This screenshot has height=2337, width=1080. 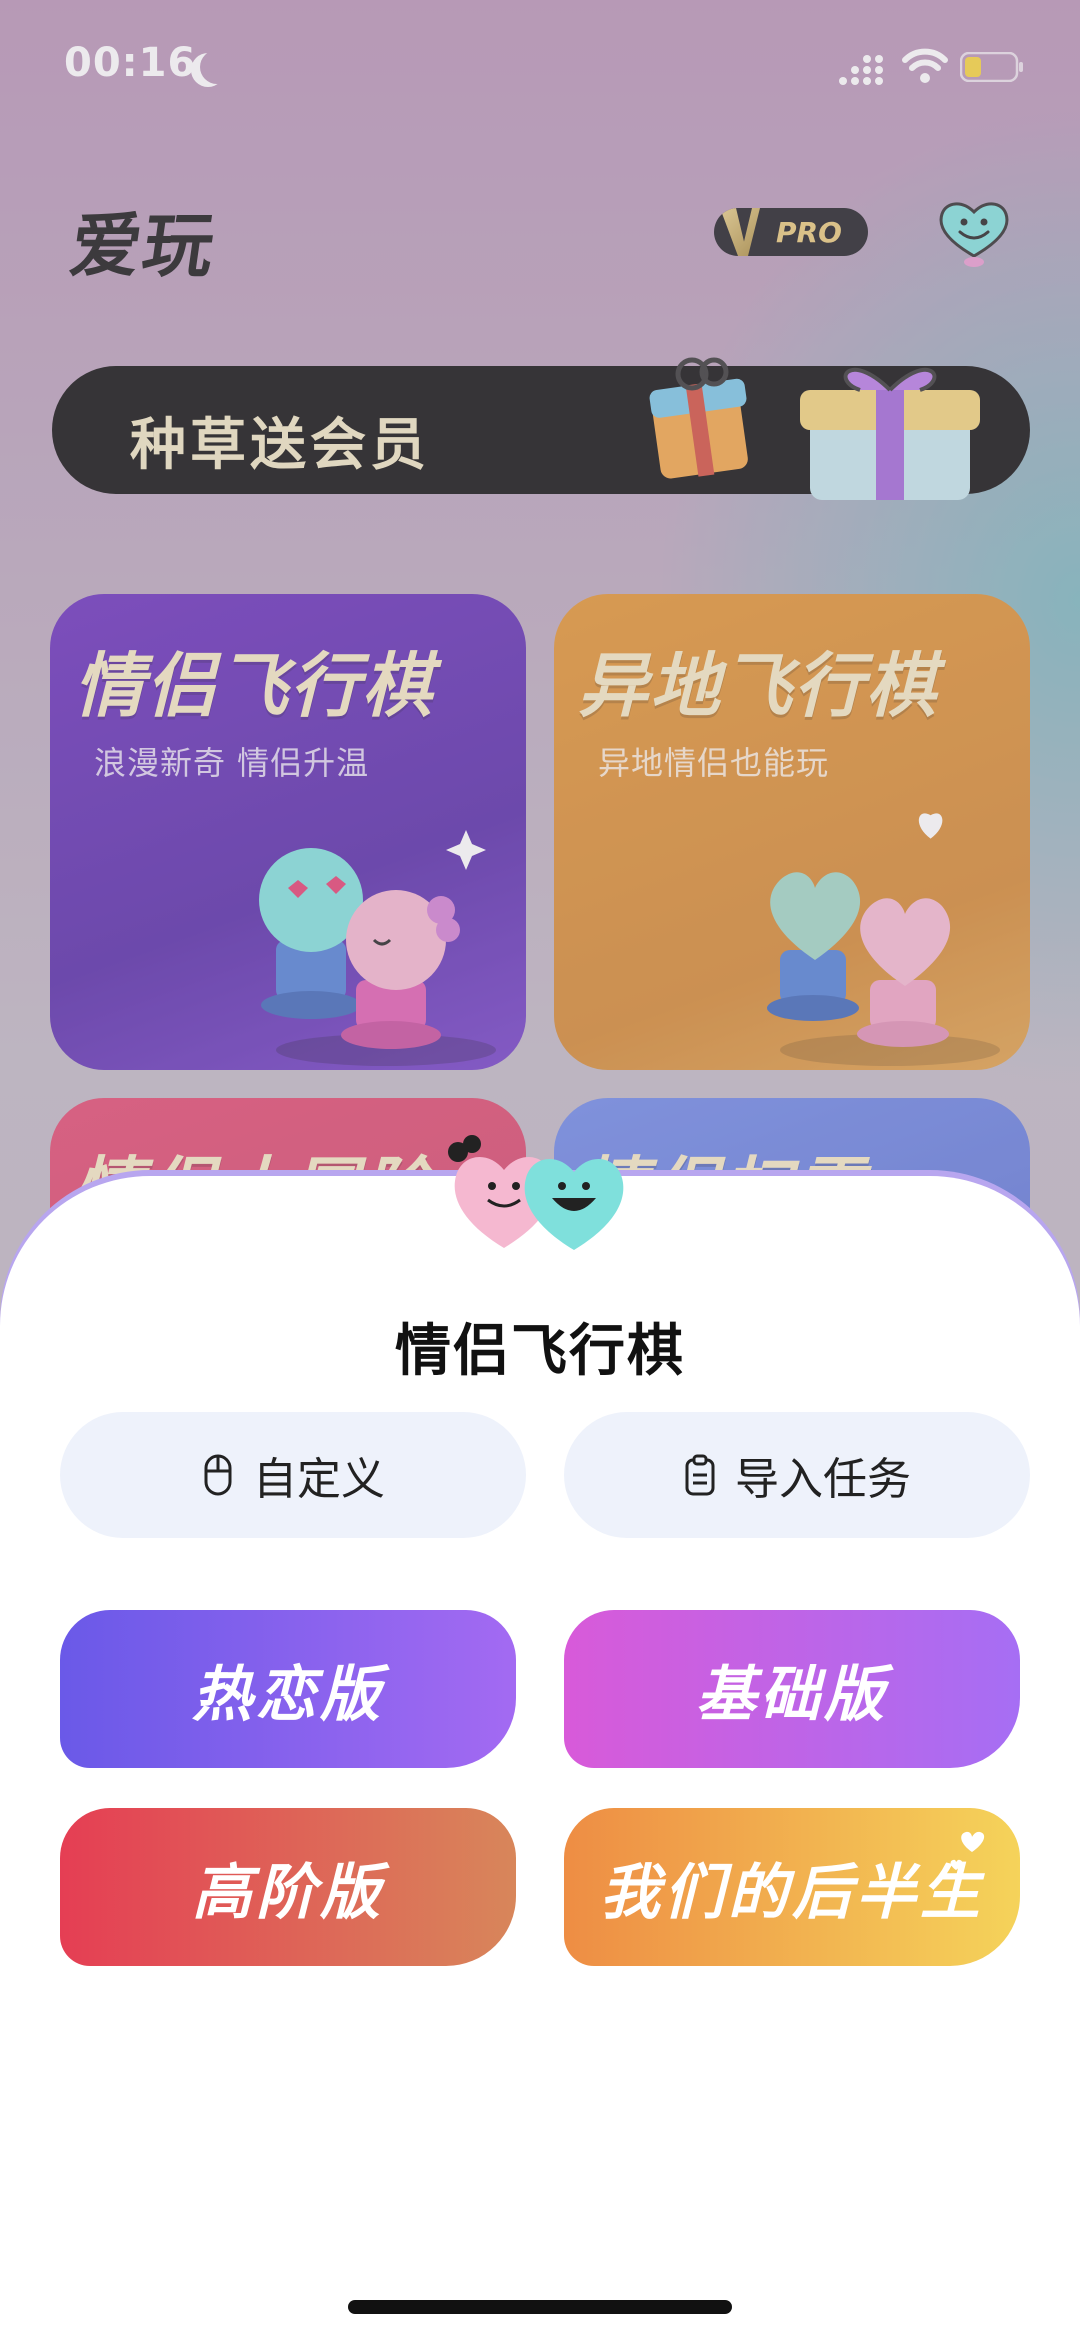 I want to click on card-subtitle: 浪漫新奇 情侣升温, so click(x=232, y=763).